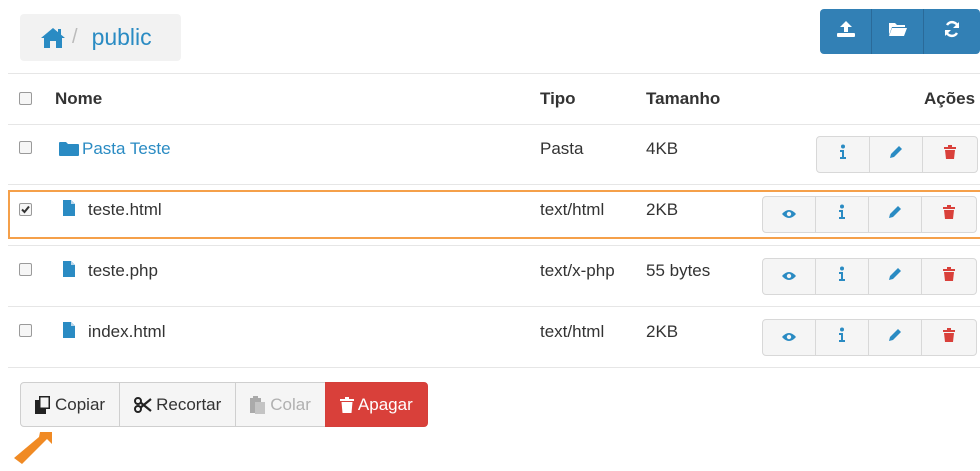  I want to click on row-size: 55 bytes, so click(678, 270).